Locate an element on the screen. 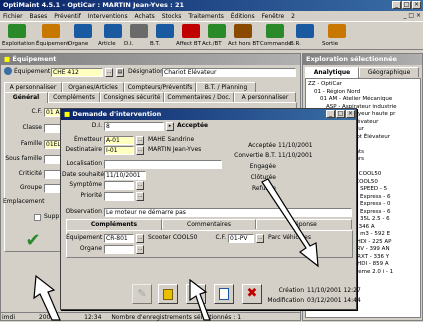 The height and width of the screenshot is (322, 423). menu-traitements: Traitements is located at coordinates (205, 16).